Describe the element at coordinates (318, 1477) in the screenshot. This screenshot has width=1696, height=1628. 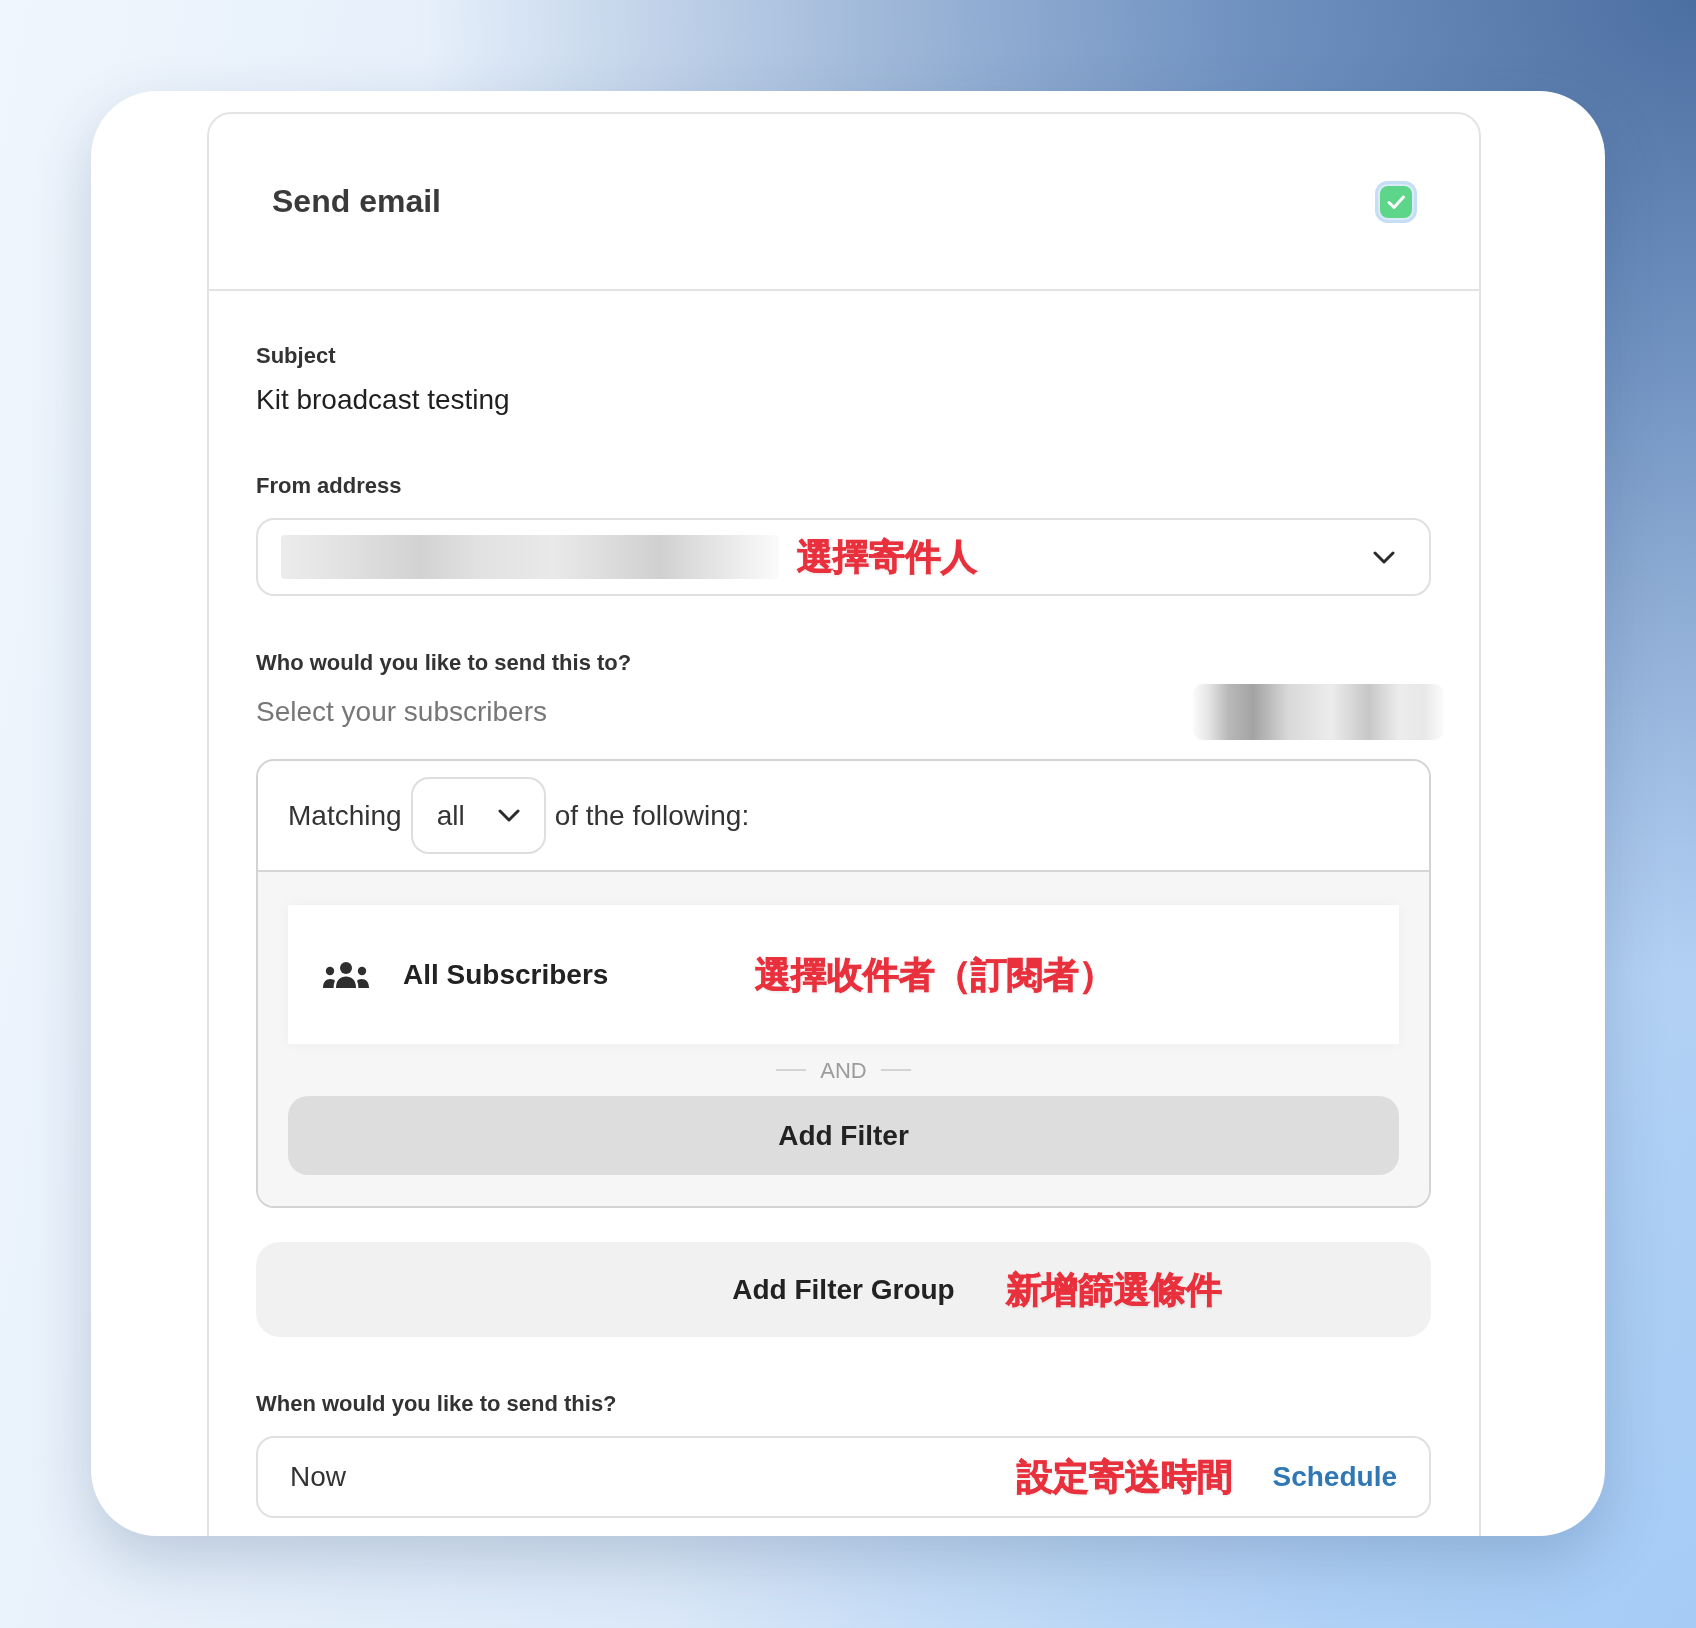
I see `send-time-value: Now` at that location.